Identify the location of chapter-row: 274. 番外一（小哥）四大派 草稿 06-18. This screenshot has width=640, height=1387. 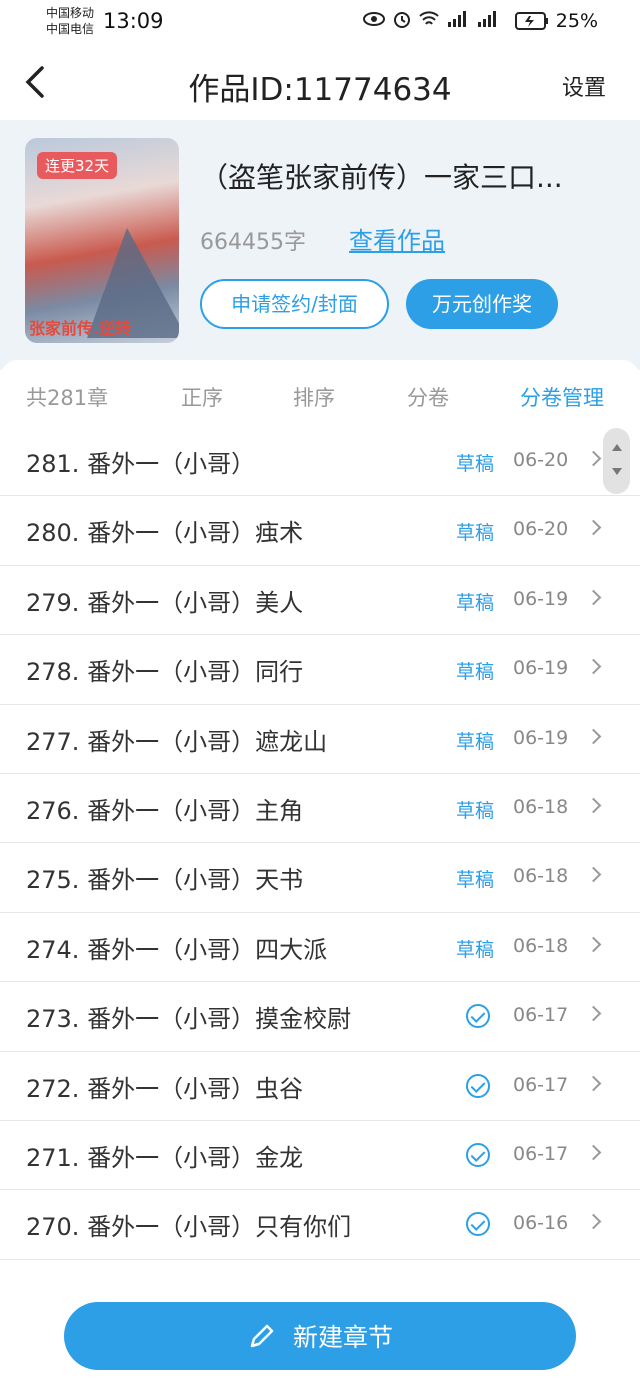
(320, 948).